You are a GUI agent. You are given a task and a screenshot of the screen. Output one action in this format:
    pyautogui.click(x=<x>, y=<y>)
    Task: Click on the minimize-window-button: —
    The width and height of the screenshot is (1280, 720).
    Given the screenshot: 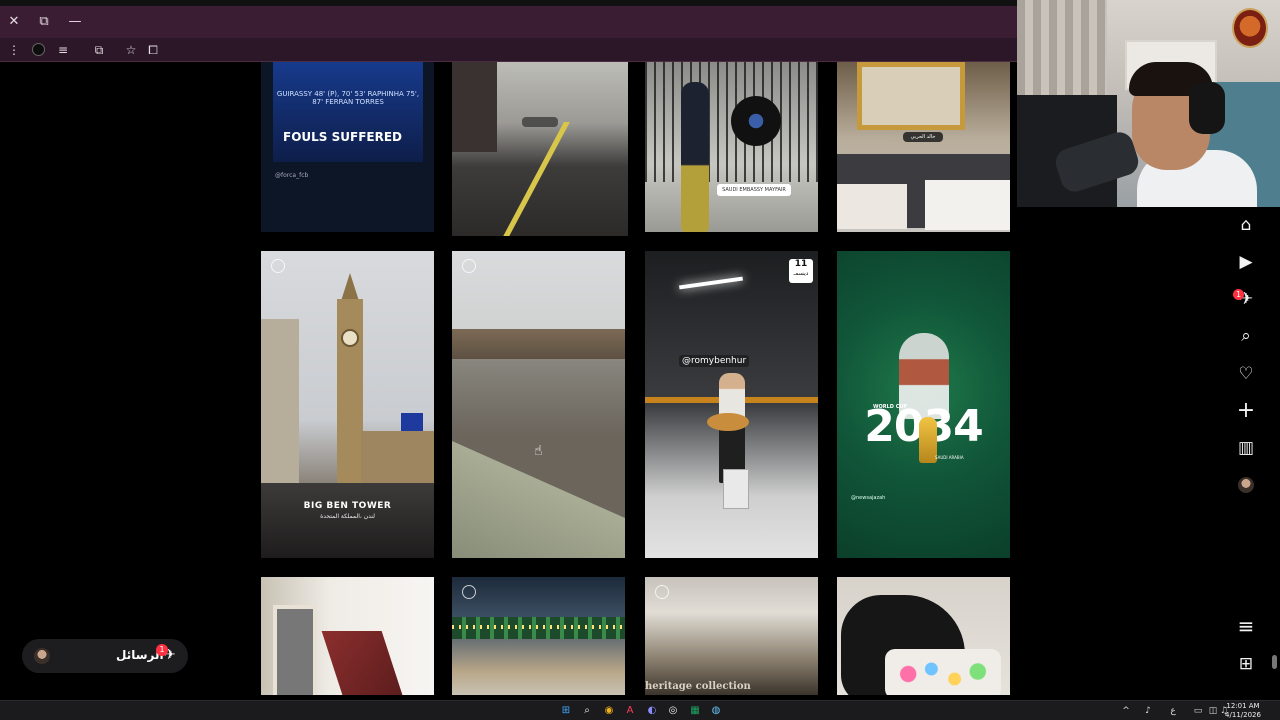 What is the action you would take?
    pyautogui.click(x=75, y=22)
    